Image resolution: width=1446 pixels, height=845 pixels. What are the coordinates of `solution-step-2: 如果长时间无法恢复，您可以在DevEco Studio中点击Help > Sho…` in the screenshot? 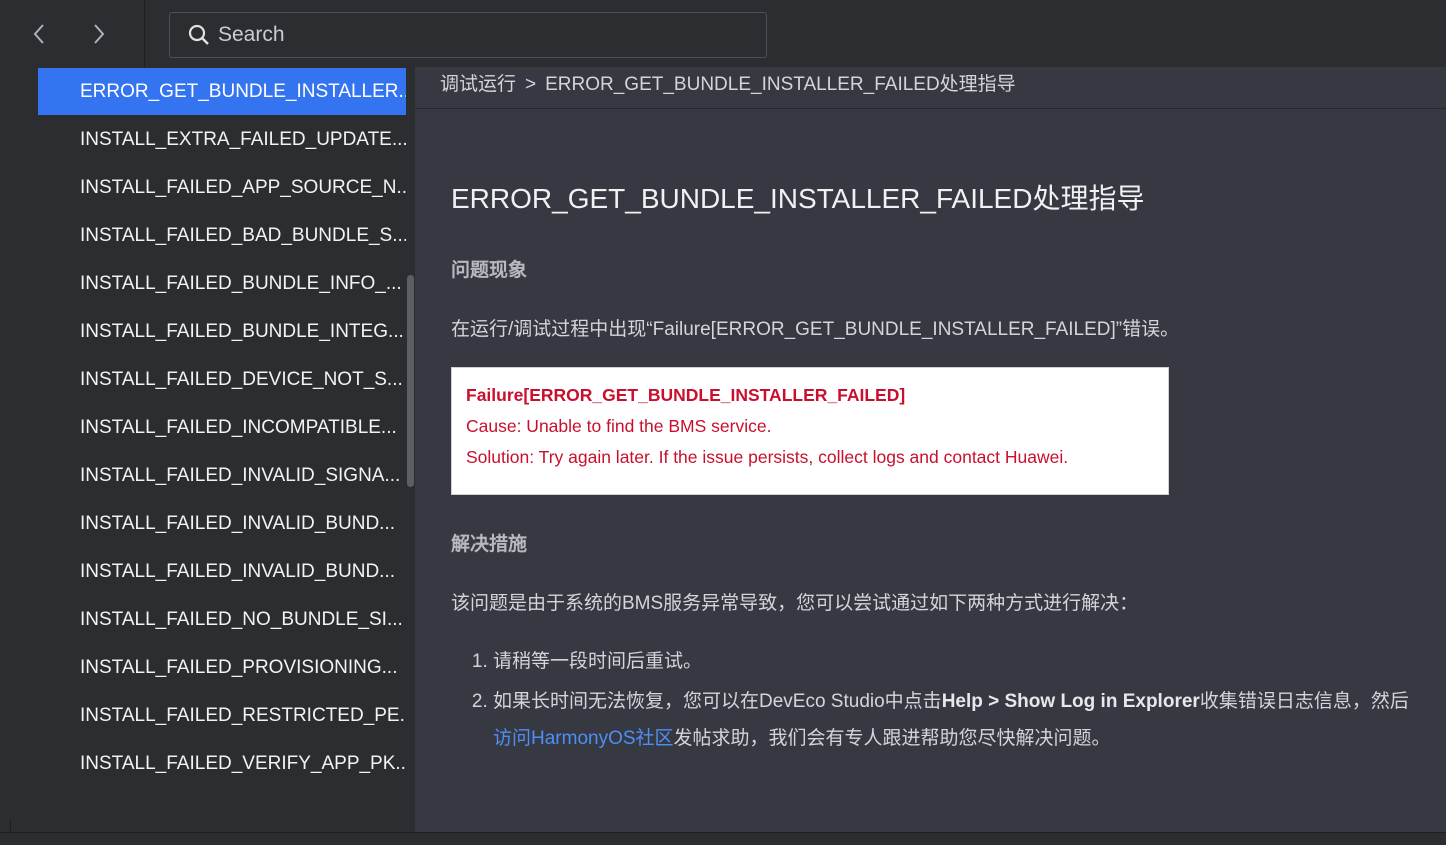 It's located at (952, 720).